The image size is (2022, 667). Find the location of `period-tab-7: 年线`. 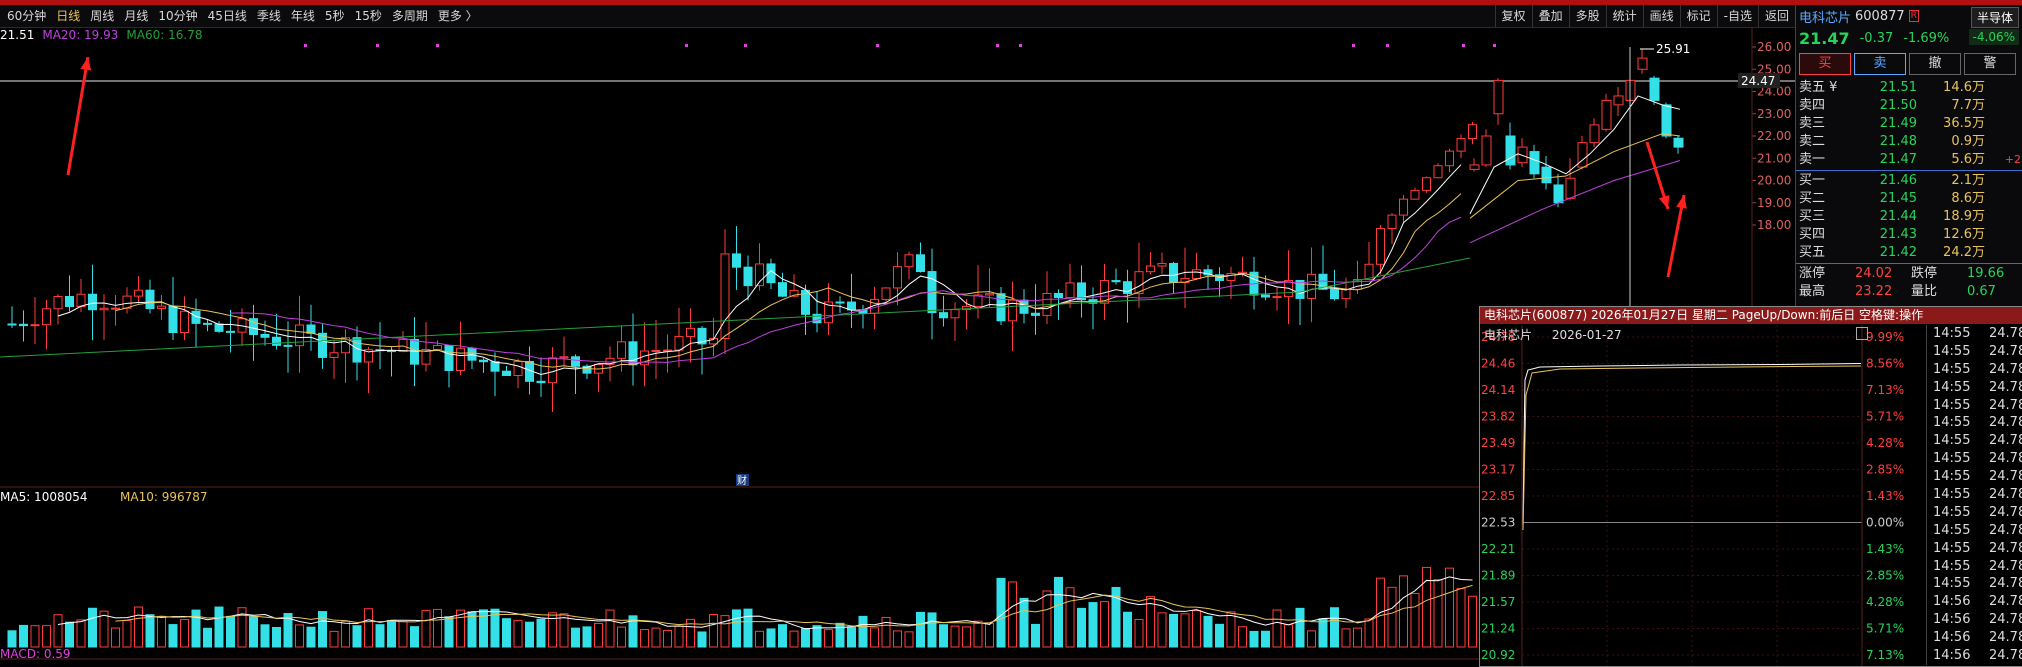

period-tab-7: 年线 is located at coordinates (303, 16).